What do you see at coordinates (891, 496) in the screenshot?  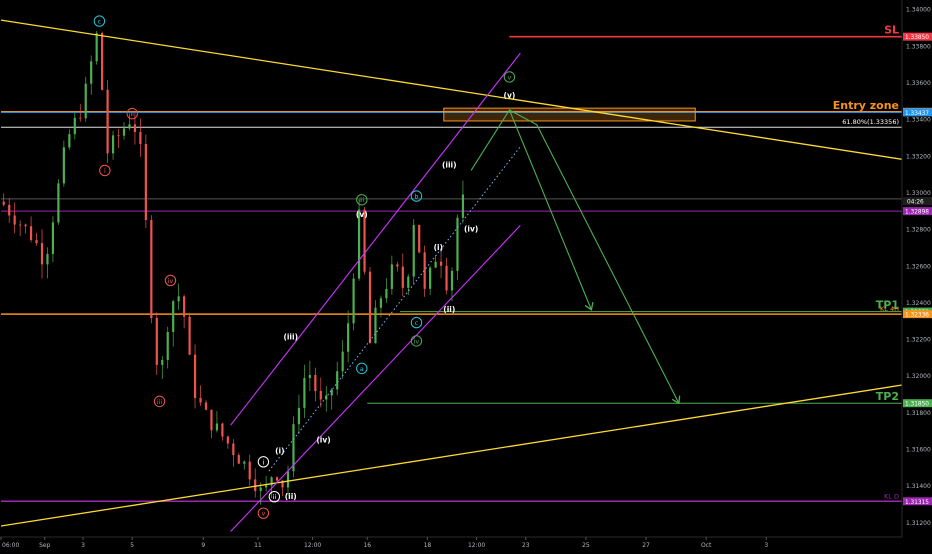 I see `level-label: KL D` at bounding box center [891, 496].